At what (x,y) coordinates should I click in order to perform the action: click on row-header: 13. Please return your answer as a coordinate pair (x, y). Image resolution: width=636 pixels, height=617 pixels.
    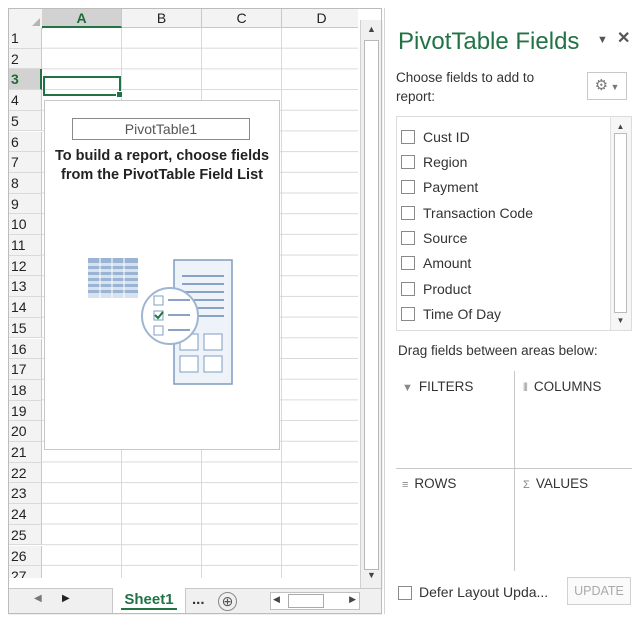
    Looking at the image, I should click on (25, 287).